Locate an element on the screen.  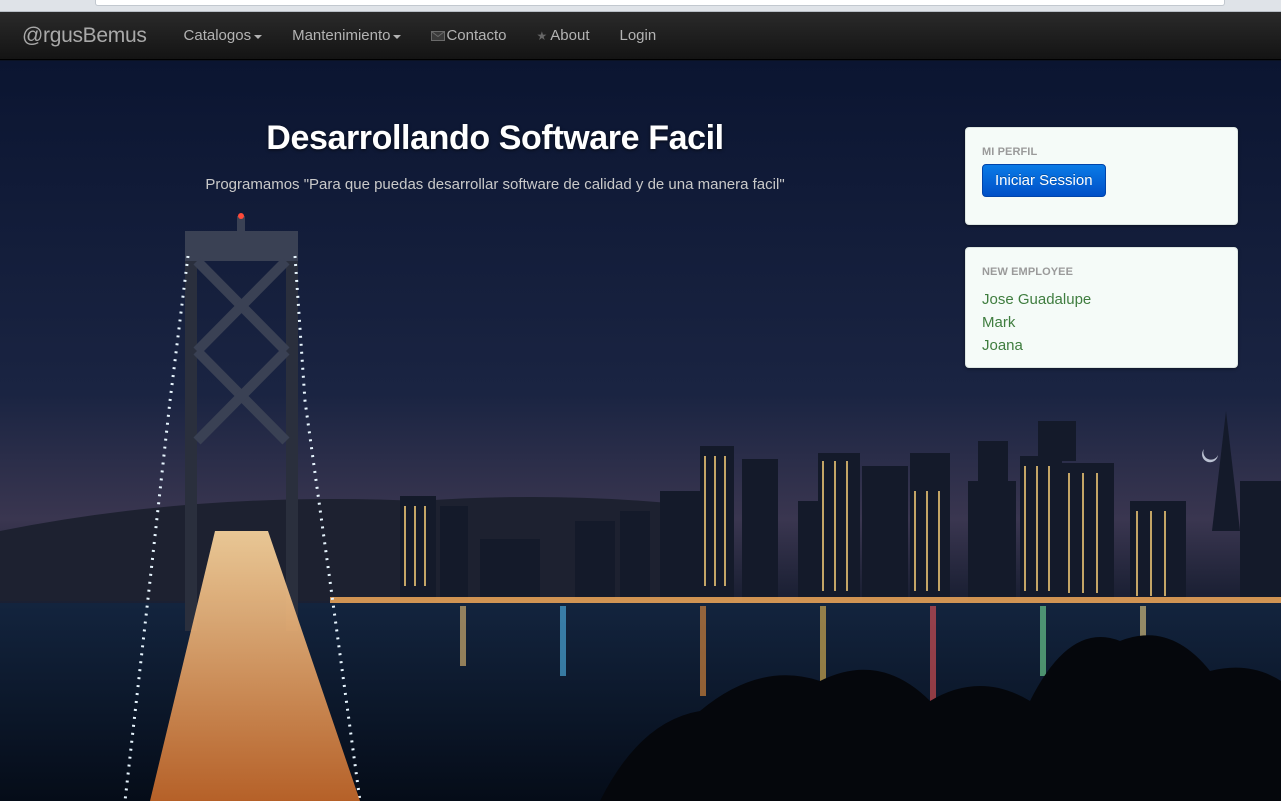
nav-contacto-label: Contacto is located at coordinates (476, 35).